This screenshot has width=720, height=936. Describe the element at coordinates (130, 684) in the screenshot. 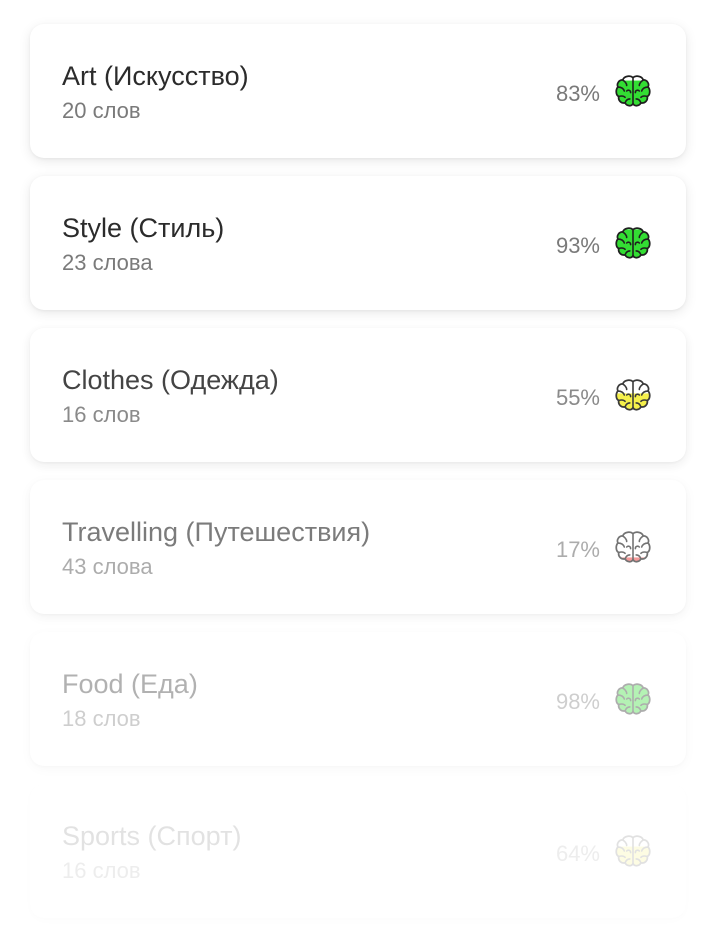

I see `category-title: Food (Еда)` at that location.